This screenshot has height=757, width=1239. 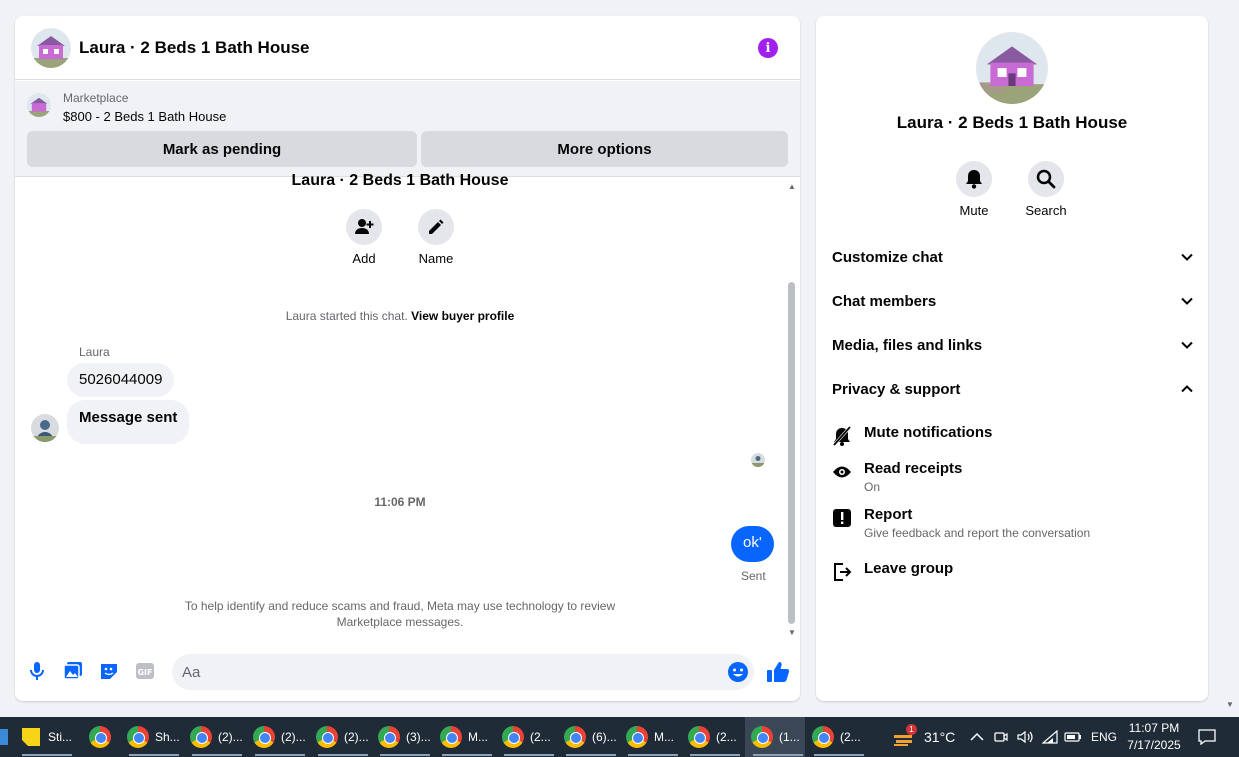 I want to click on read-receipts-label: Read receipts, so click(x=913, y=468).